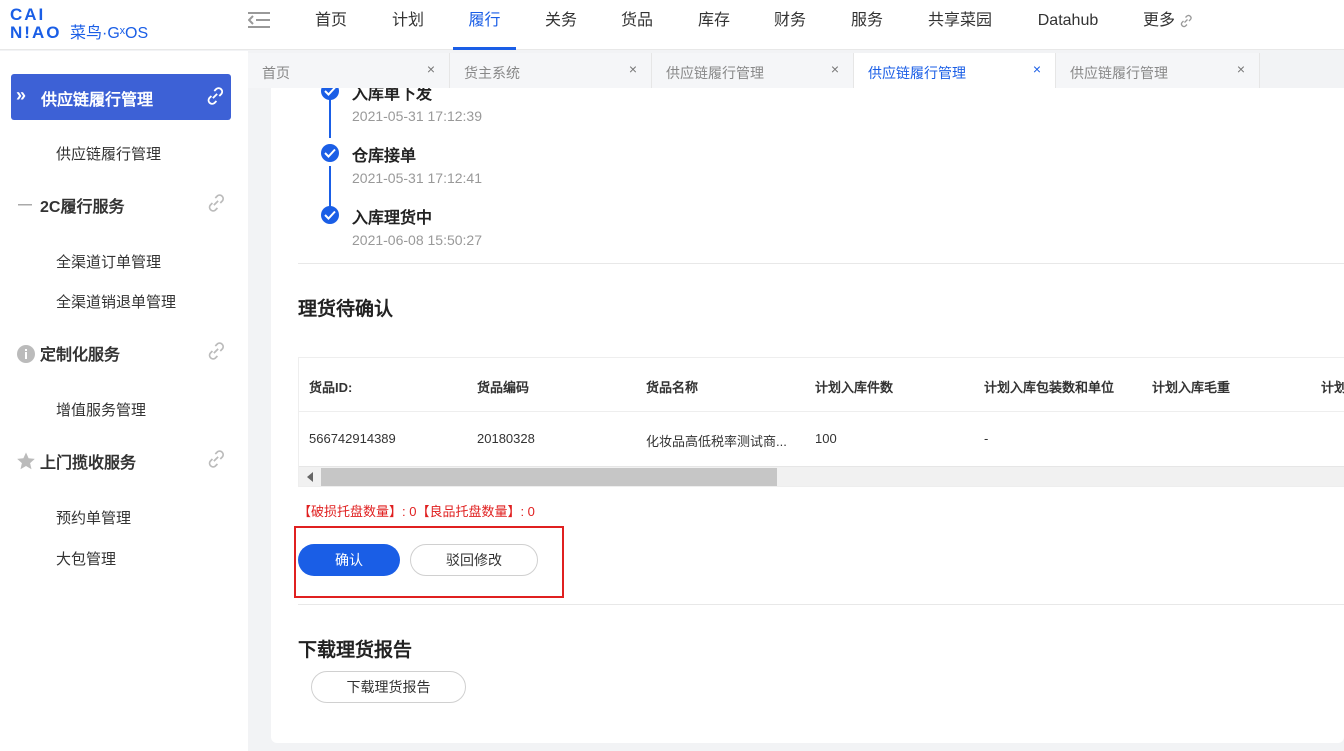  What do you see at coordinates (108, 153) in the screenshot?
I see `sidebar-item-supply-chain-fulfillment: 供应链履行管理` at bounding box center [108, 153].